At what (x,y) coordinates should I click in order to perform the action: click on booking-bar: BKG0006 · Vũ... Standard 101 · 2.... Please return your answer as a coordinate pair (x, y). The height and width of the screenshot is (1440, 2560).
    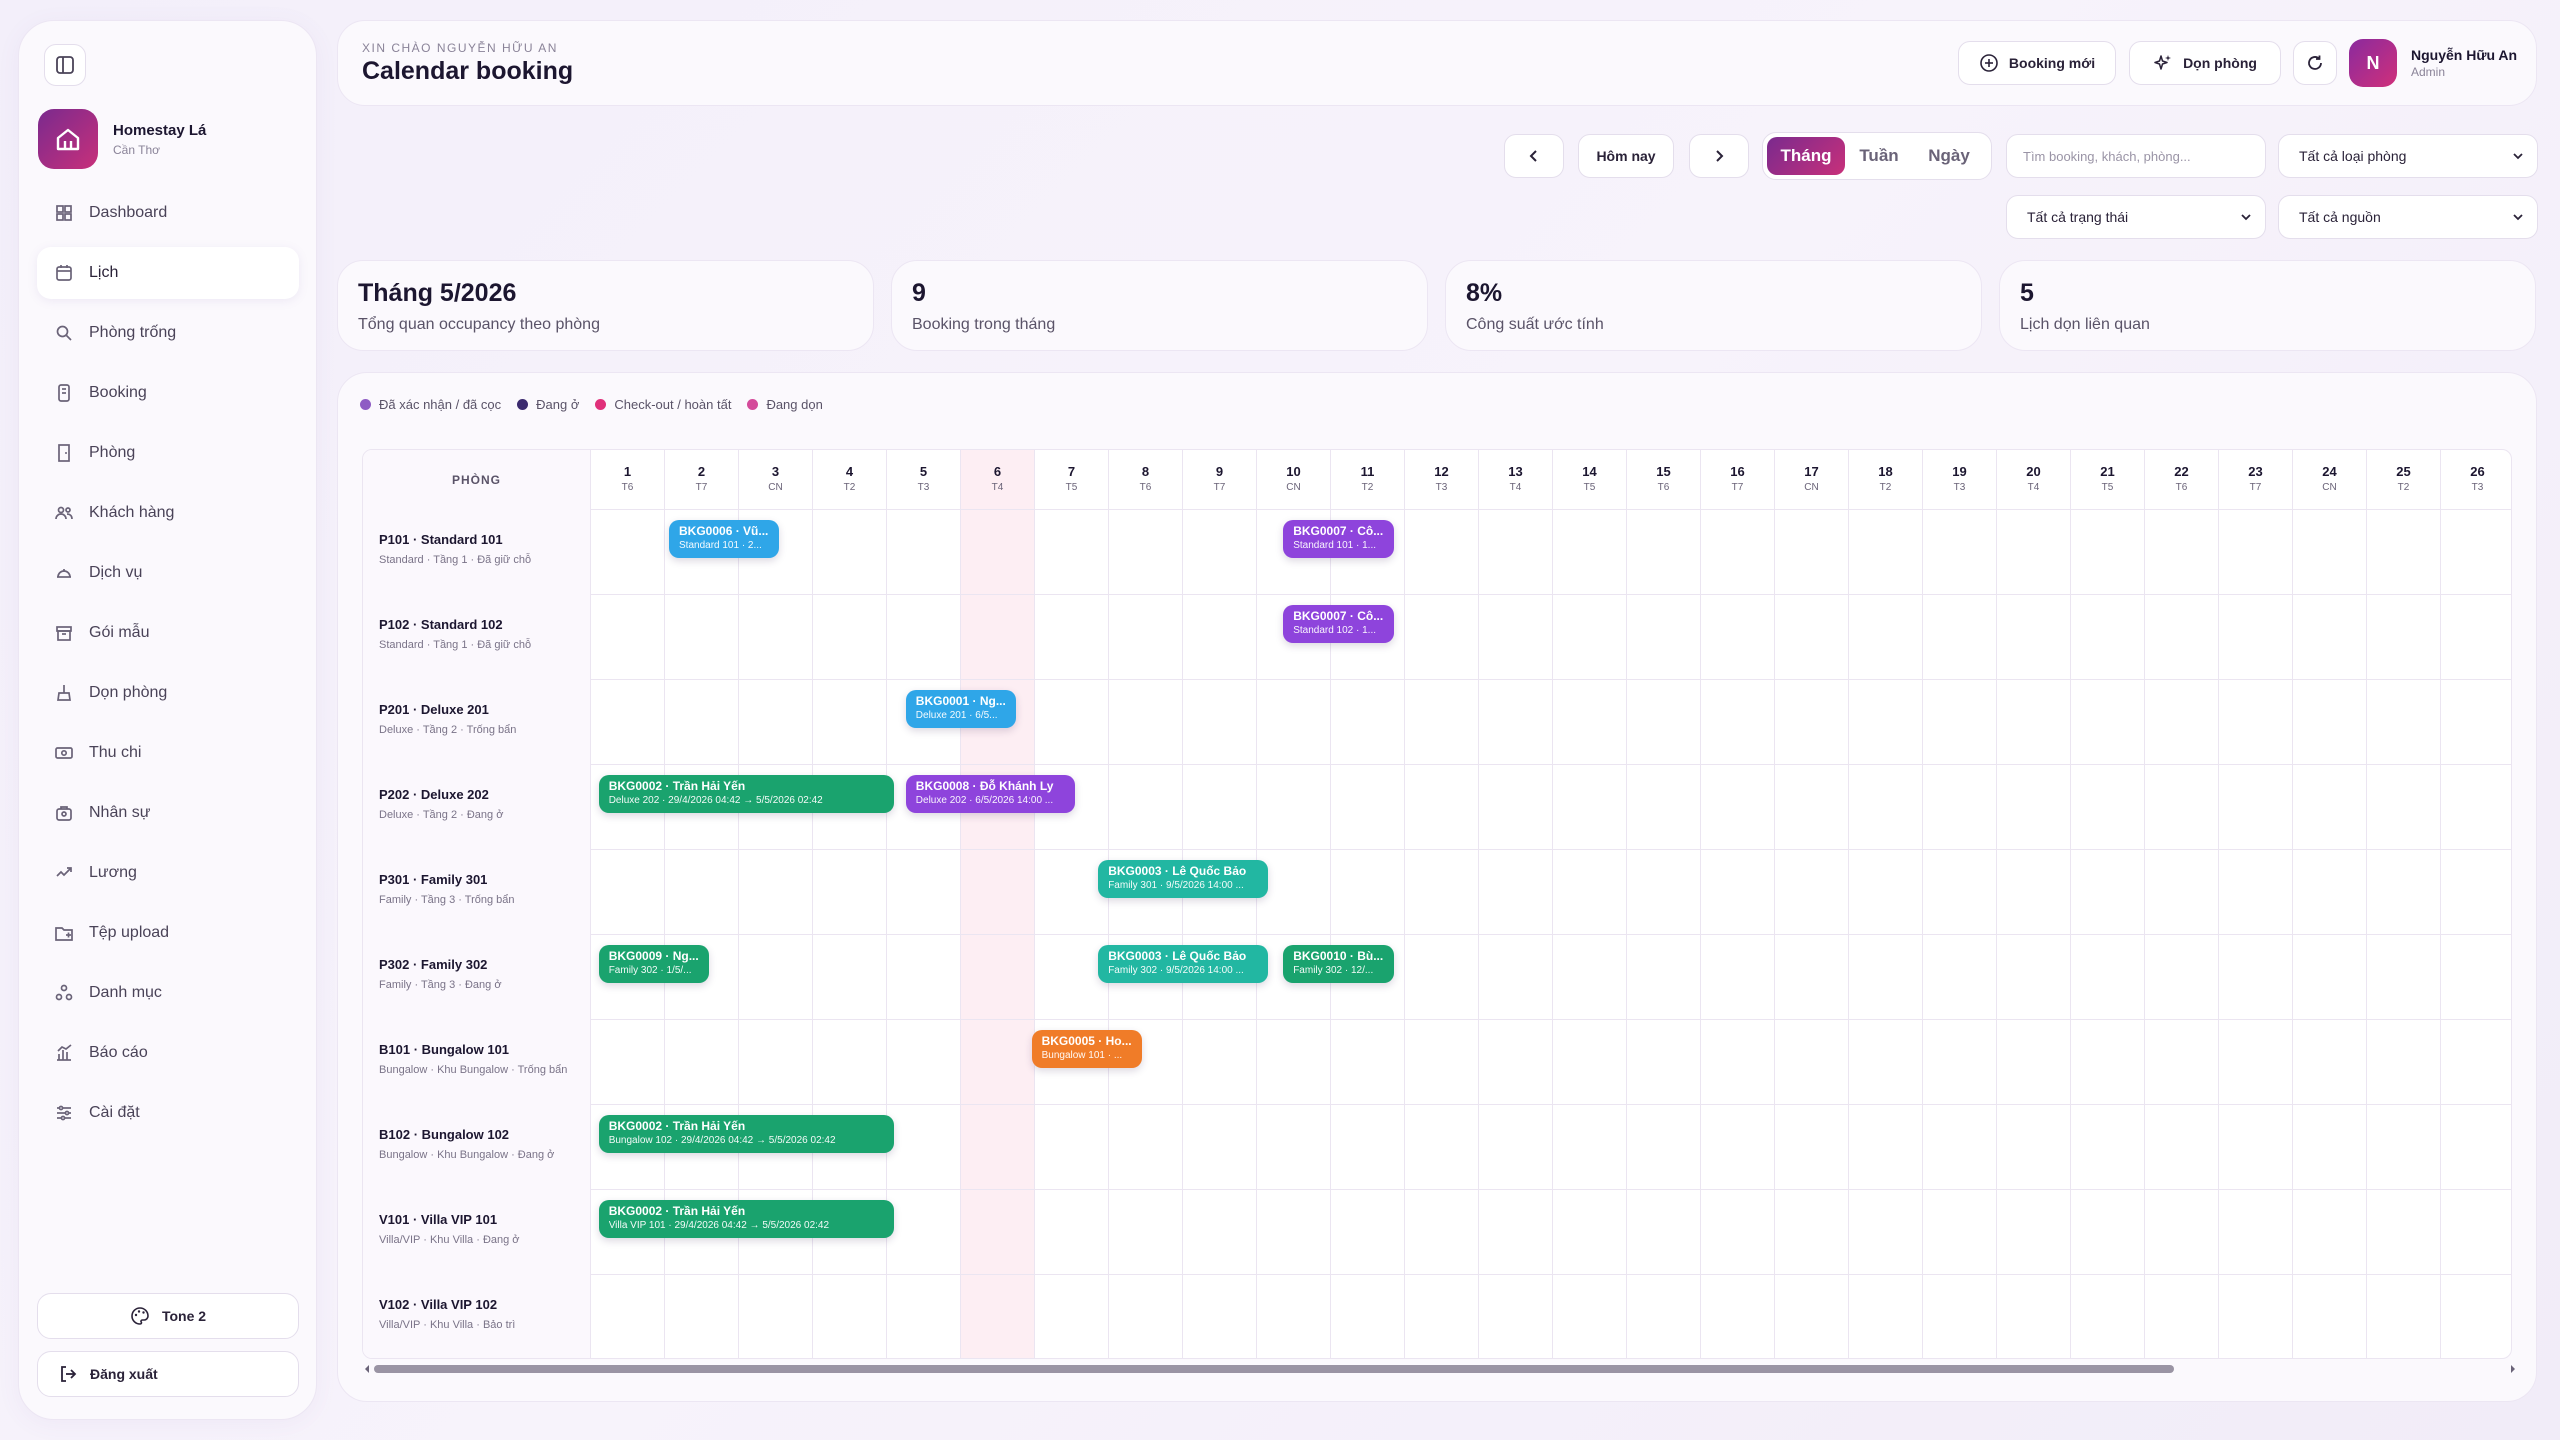
    Looking at the image, I should click on (724, 539).